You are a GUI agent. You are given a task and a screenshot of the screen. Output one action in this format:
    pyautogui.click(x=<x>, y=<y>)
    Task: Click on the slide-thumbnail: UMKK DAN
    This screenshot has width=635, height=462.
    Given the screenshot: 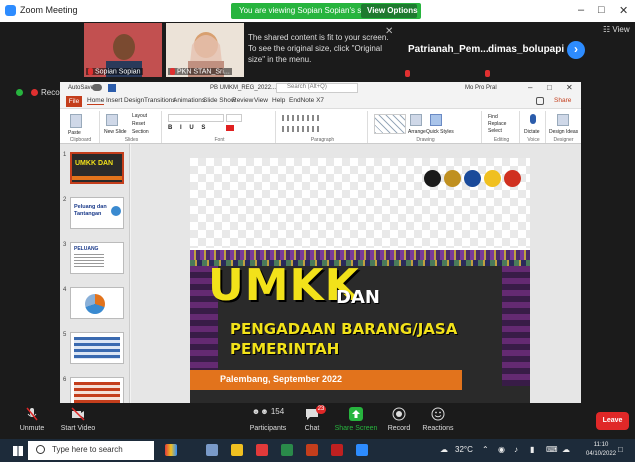 What is the action you would take?
    pyautogui.click(x=97, y=168)
    